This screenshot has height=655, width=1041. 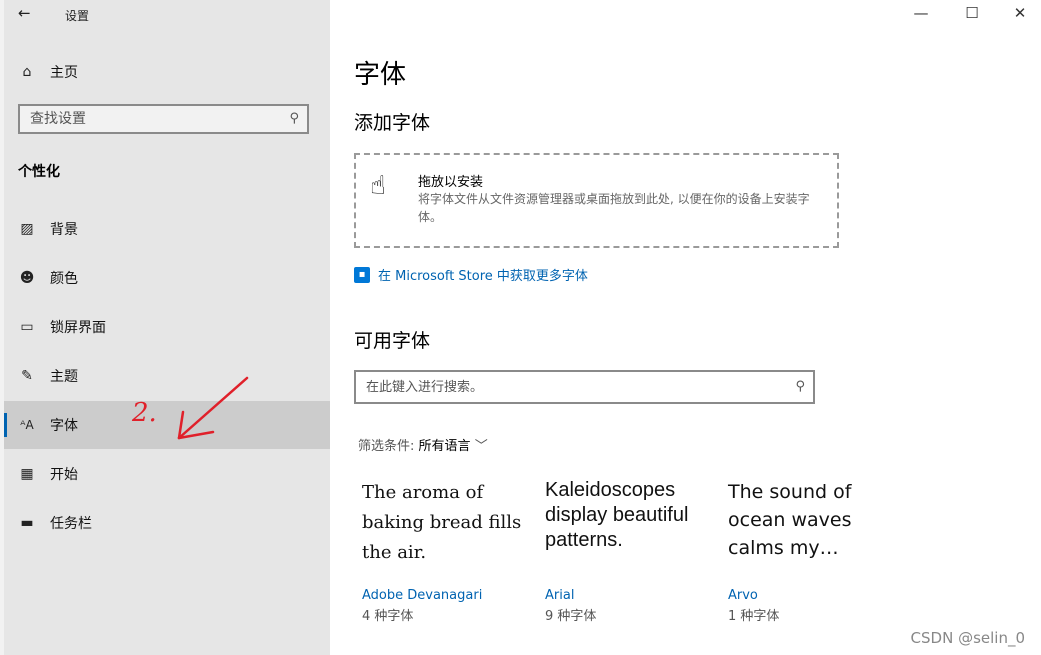 I want to click on sidebar-item-background: ▨ 背景, so click(x=167, y=229).